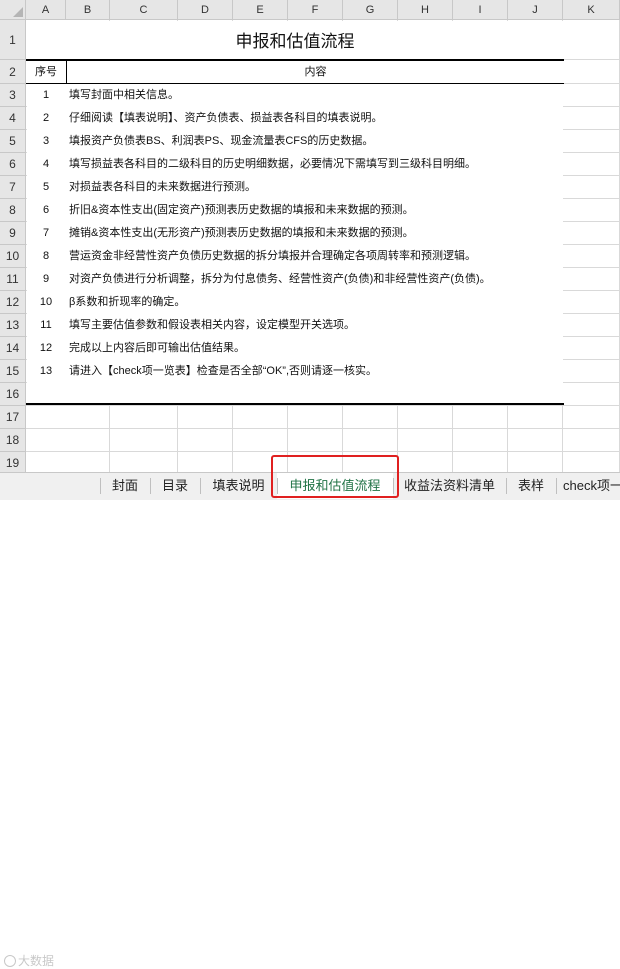 The image size is (620, 969). What do you see at coordinates (46, 348) in the screenshot?
I see `item-number: 12` at bounding box center [46, 348].